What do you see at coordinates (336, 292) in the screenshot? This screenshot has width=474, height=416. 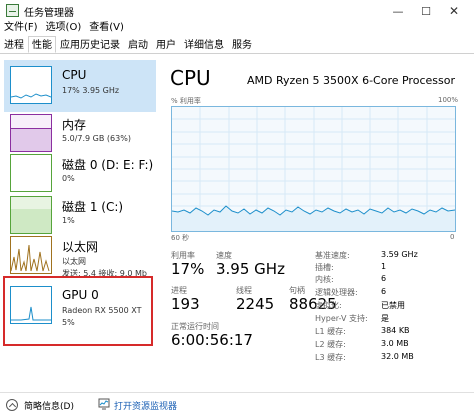 I see `spec-label: 逻辑处理器:` at bounding box center [336, 292].